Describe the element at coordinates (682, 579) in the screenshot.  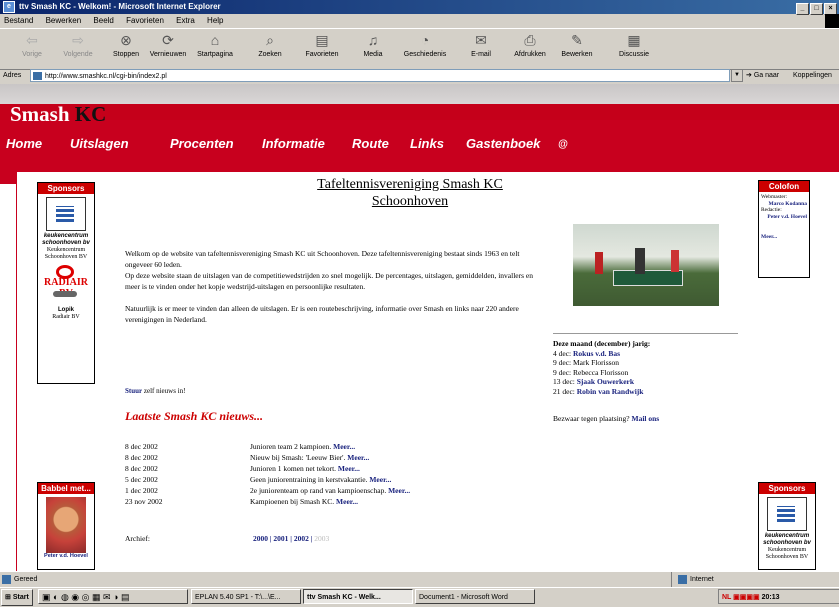
I see `globe-icon` at that location.